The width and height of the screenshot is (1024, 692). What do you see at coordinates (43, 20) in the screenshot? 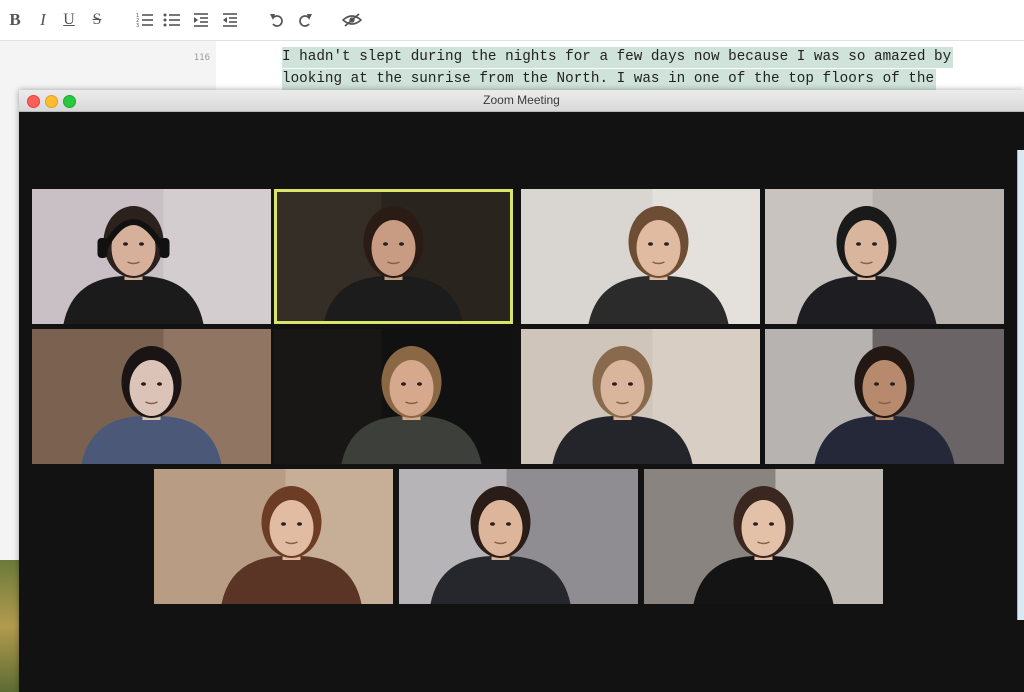
I see `italic-button: I` at bounding box center [43, 20].